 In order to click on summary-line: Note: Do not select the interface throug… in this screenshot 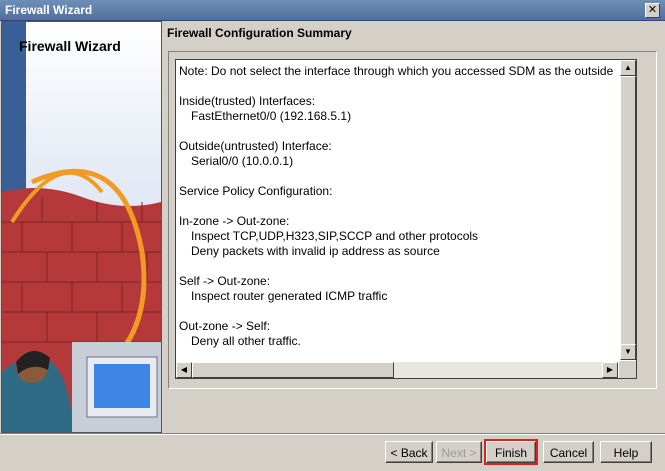, I will do `click(396, 71)`.